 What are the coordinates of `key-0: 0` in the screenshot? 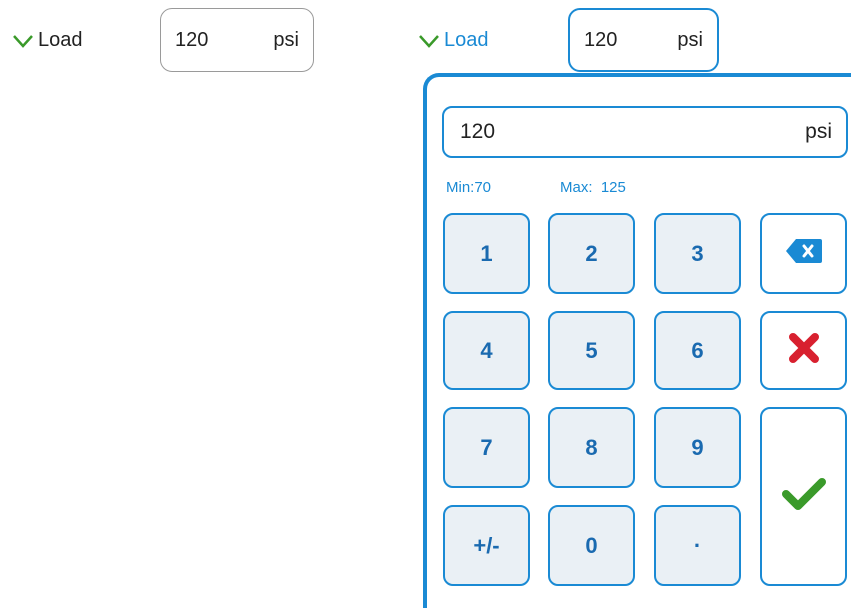 It's located at (591, 545).